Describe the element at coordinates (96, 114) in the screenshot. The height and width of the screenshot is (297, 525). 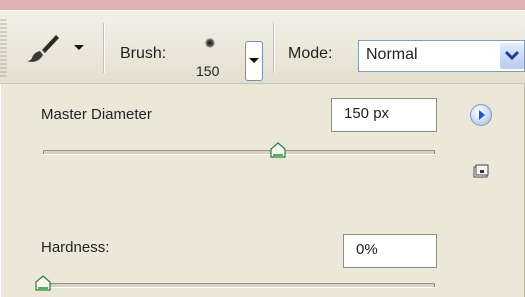
I see `master-diameter-label: Master Diameter` at that location.